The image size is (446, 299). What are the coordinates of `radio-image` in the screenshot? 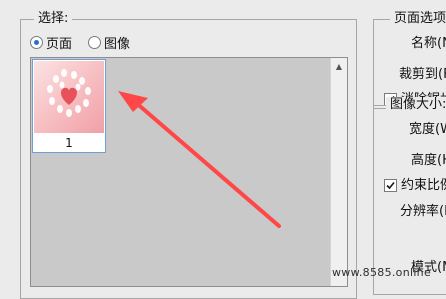 It's located at (95, 42).